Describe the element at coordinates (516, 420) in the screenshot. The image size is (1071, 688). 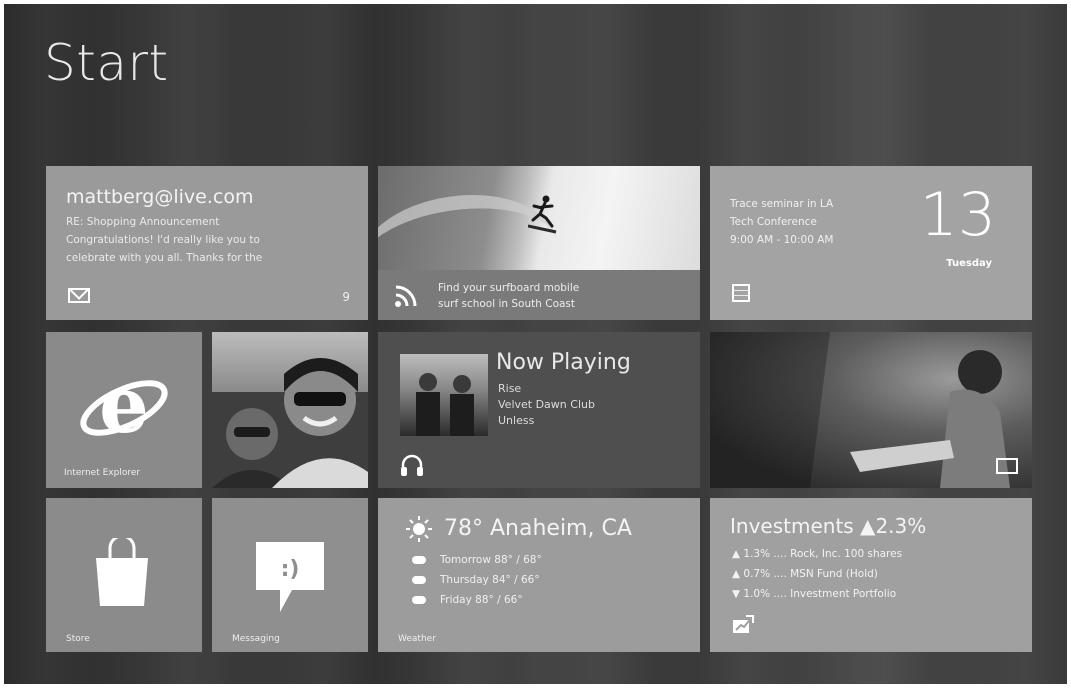
I see `album-name: Unless` at that location.